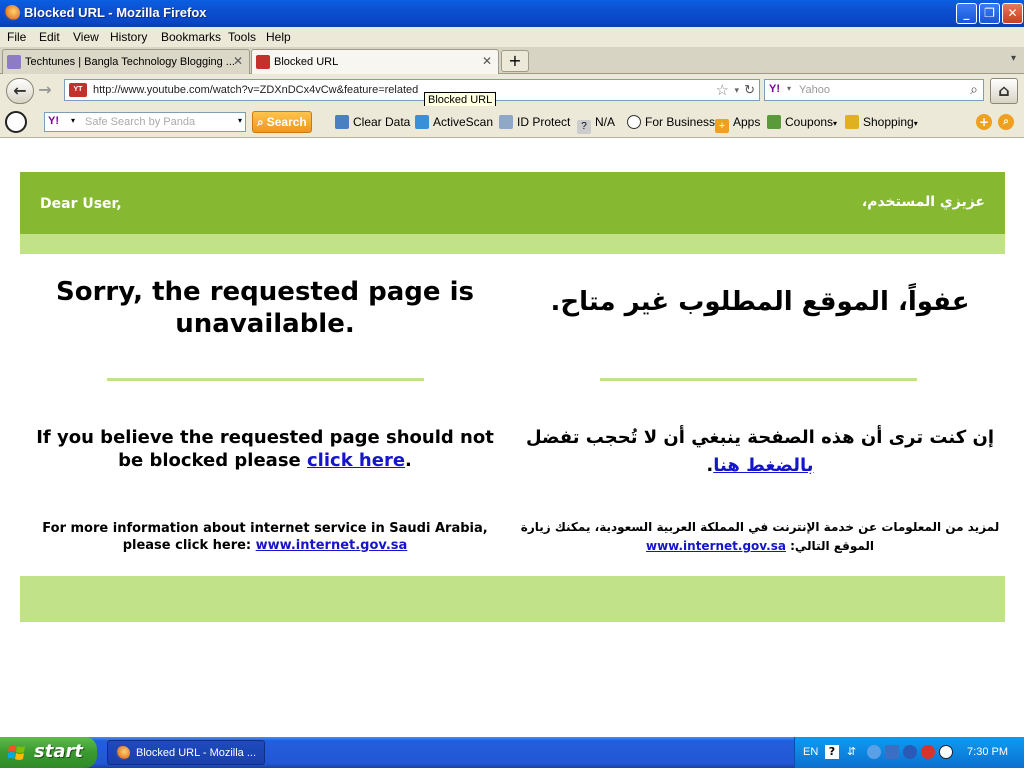  Describe the element at coordinates (736, 90) in the screenshot. I see `url-dropdown-icon: ▾` at that location.